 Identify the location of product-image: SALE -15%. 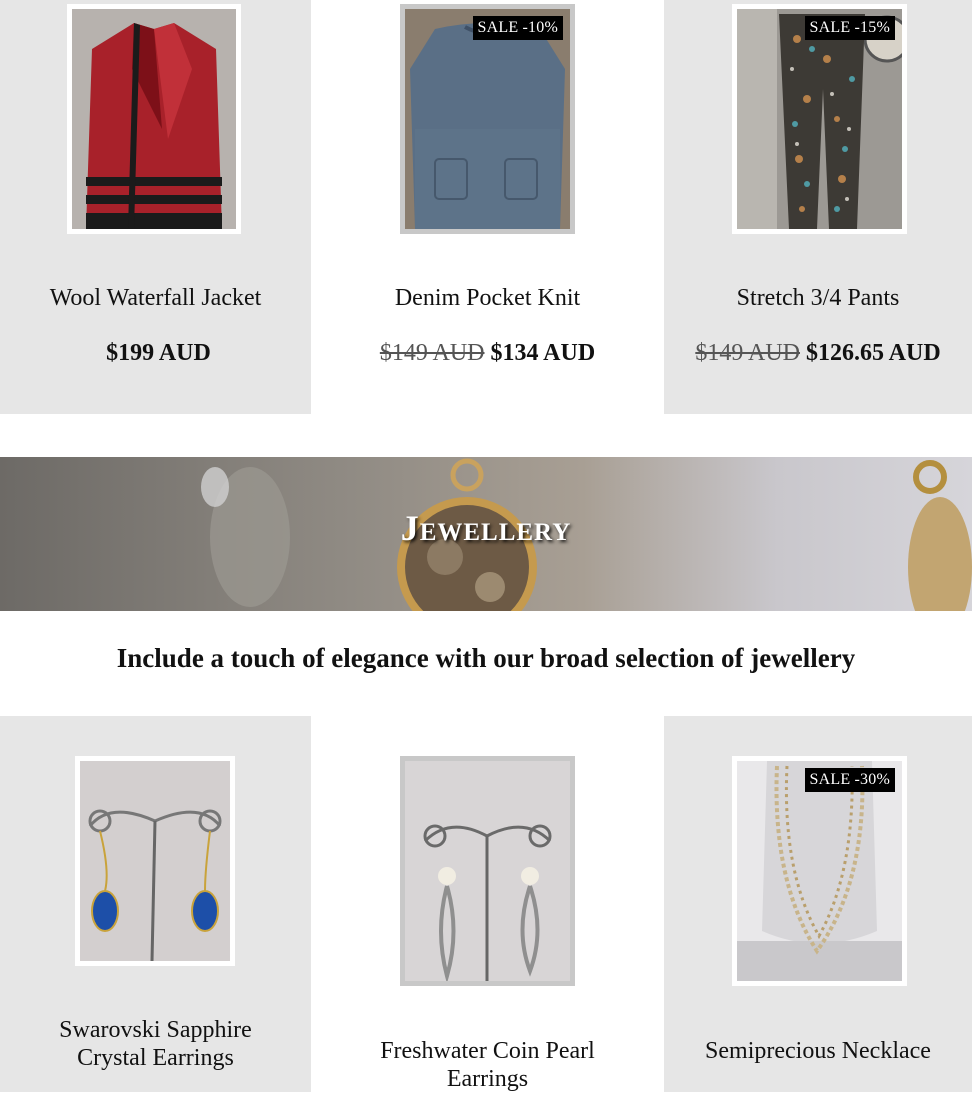
(819, 119).